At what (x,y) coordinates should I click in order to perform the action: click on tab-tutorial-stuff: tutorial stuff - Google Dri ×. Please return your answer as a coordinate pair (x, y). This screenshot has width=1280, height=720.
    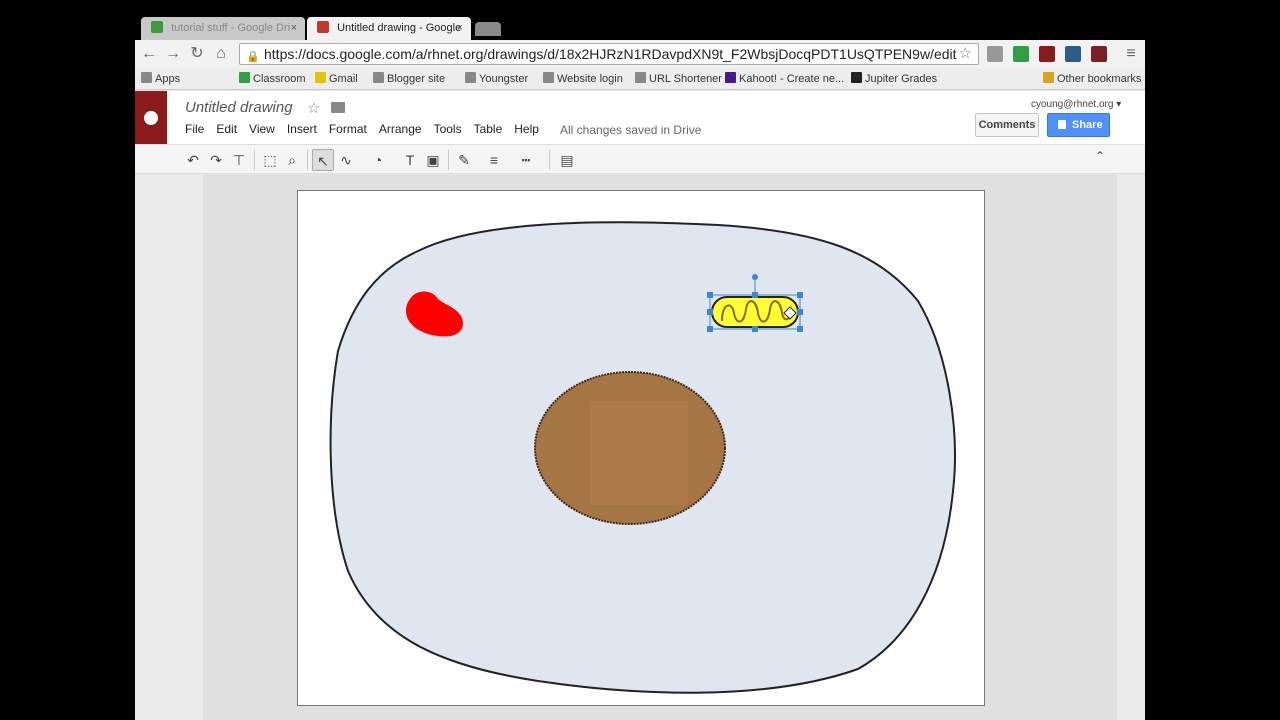
    Looking at the image, I should click on (223, 28).